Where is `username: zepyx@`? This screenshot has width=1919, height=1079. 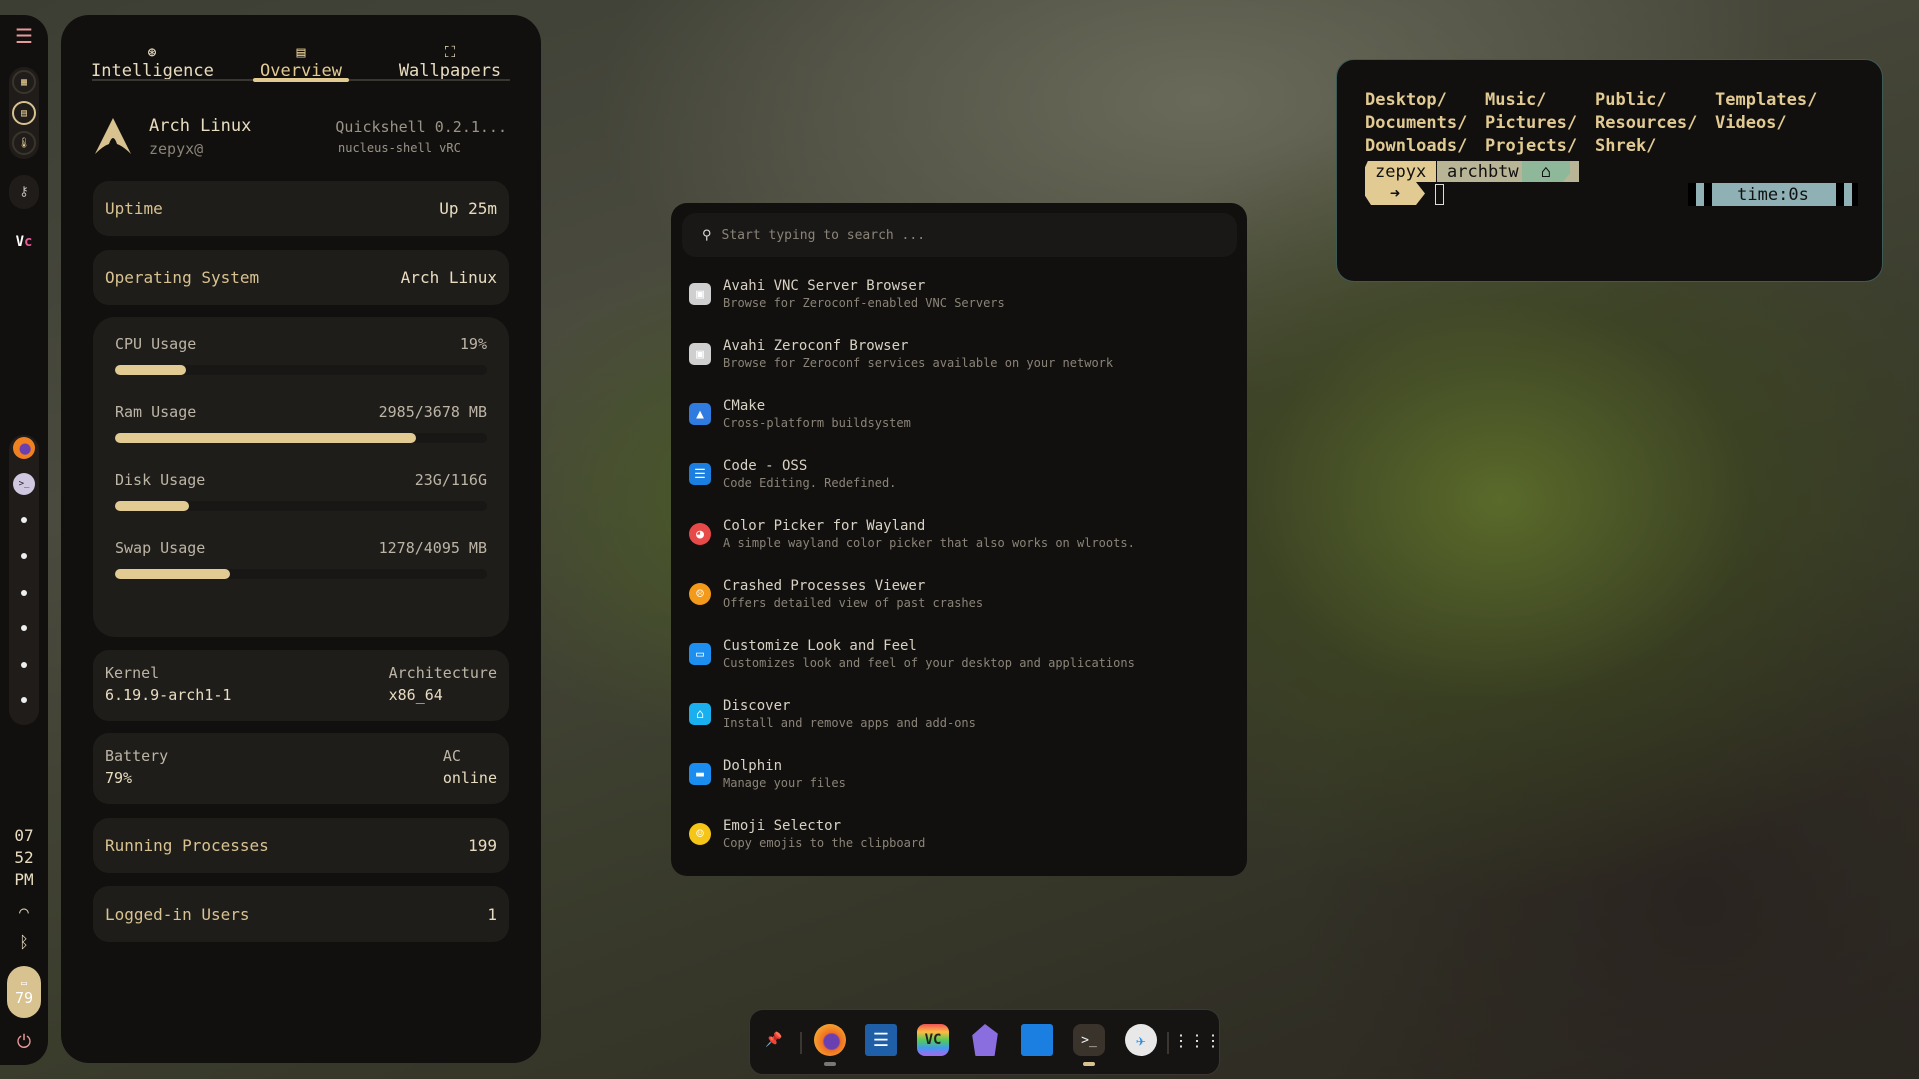 username: zepyx@ is located at coordinates (176, 149).